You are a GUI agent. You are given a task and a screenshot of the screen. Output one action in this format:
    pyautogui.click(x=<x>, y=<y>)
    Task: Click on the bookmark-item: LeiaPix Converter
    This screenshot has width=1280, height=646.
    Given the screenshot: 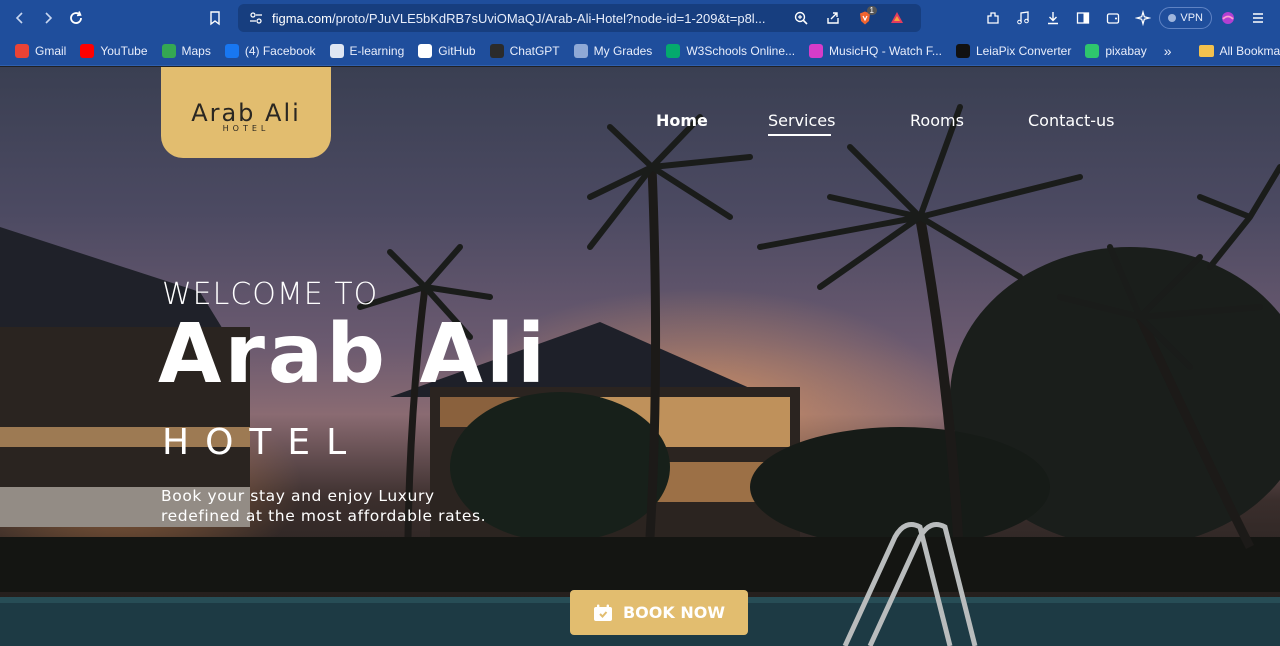 What is the action you would take?
    pyautogui.click(x=1013, y=51)
    